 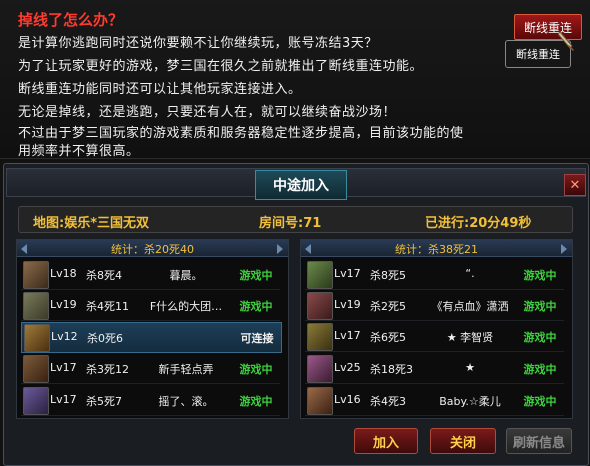 What do you see at coordinates (301, 185) in the screenshot?
I see `dialog-title: 中途加入` at bounding box center [301, 185].